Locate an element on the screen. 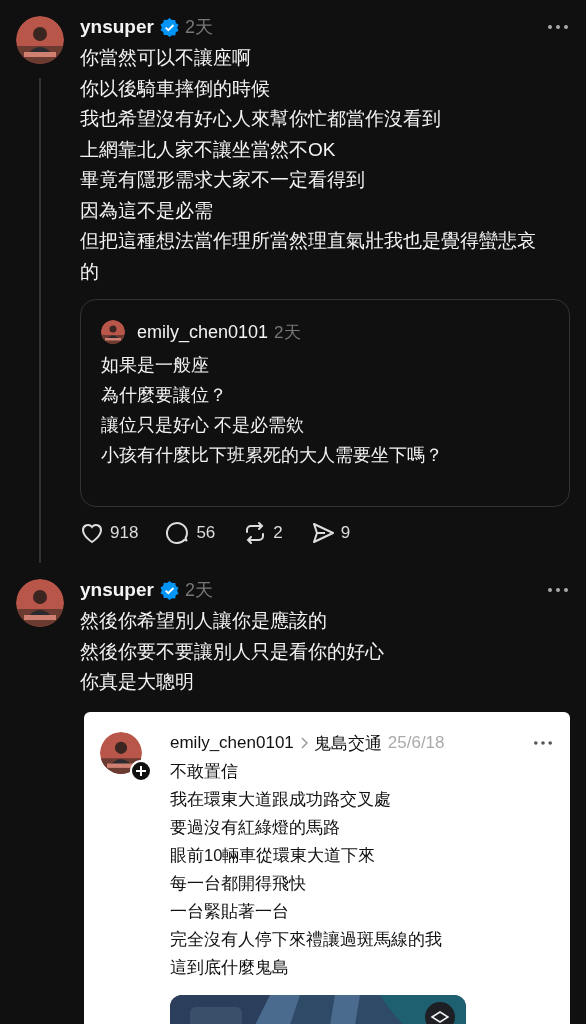  reply-button: 56 is located at coordinates (191, 533).